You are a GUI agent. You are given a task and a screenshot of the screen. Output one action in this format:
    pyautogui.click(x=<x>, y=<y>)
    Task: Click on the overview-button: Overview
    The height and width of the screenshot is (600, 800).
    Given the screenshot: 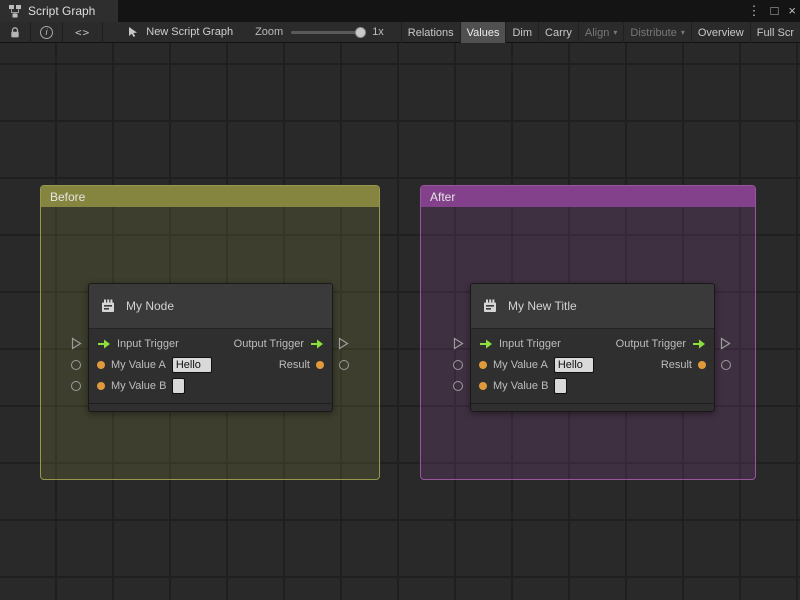 What is the action you would take?
    pyautogui.click(x=720, y=32)
    